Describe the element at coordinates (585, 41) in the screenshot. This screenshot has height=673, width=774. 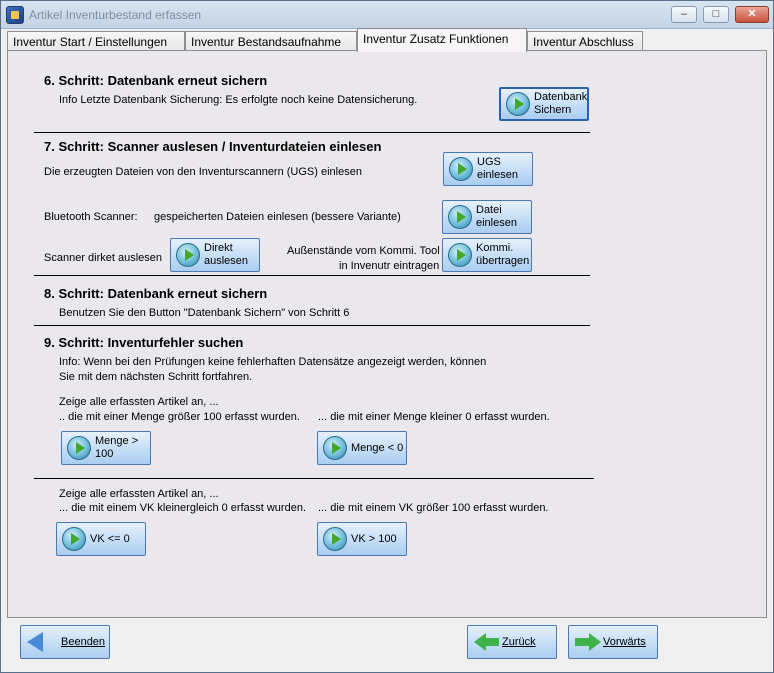
I see `tab-closing: Inventur Abschluss` at that location.